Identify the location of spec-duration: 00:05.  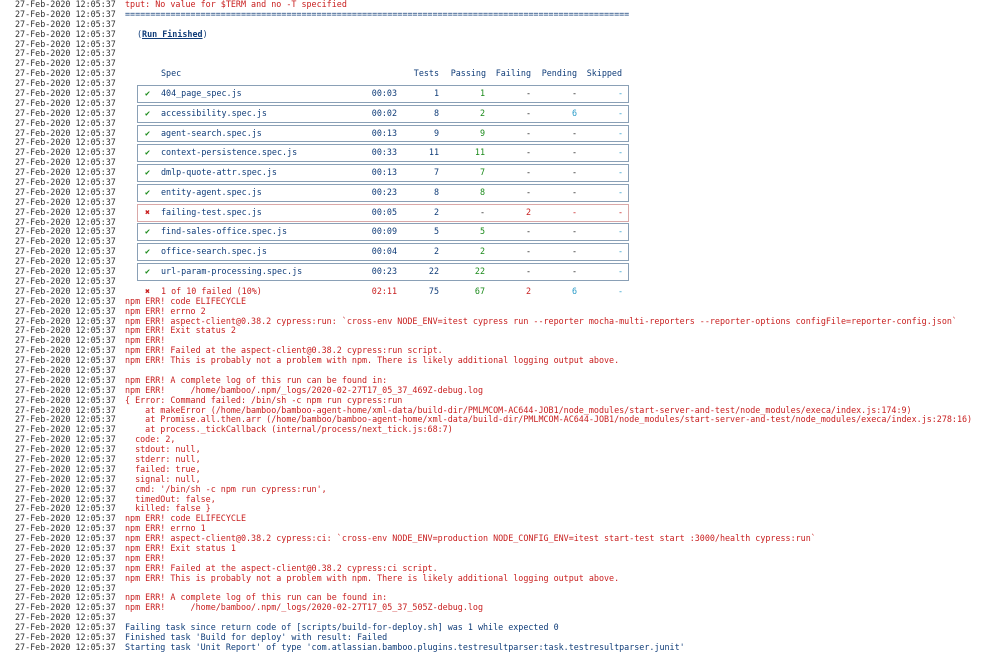
(384, 211).